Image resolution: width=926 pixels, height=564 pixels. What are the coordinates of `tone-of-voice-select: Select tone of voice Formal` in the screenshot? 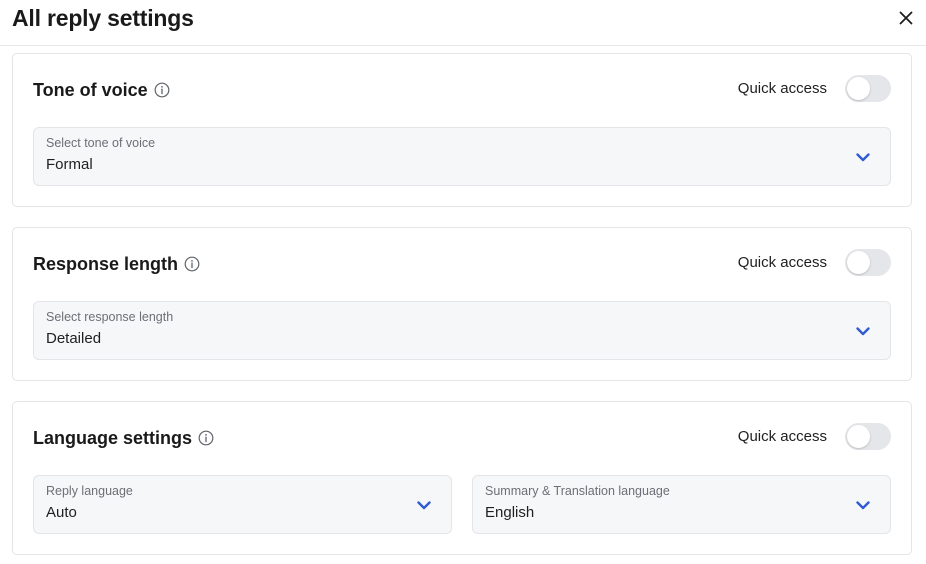 It's located at (462, 156).